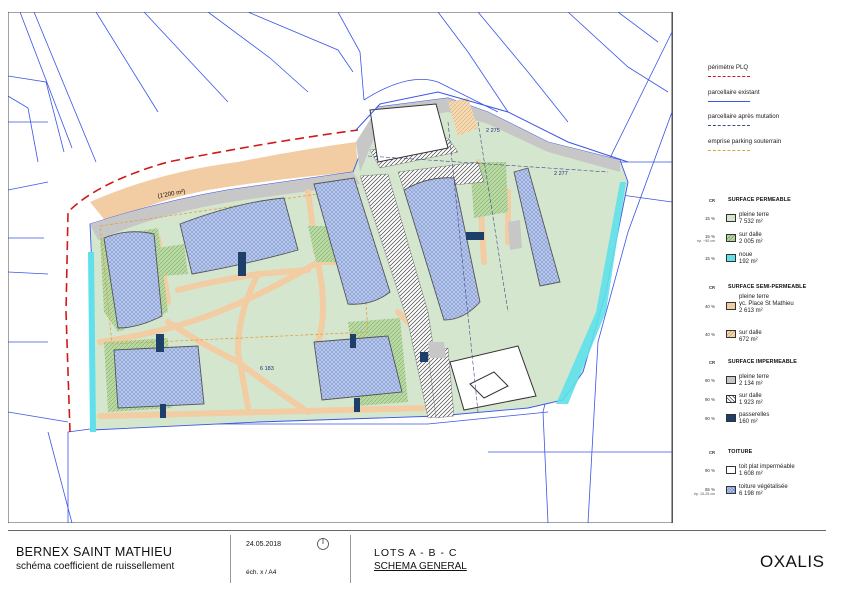 The image size is (842, 595). What do you see at coordinates (759, 200) in the screenshot?
I see `category-permeable-title: SURFACE PERMEABLE` at bounding box center [759, 200].